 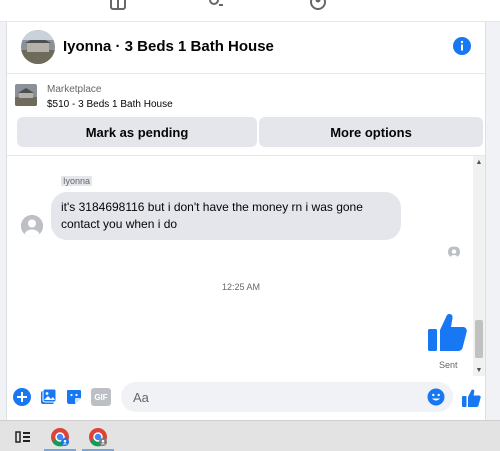 What do you see at coordinates (479, 370) in the screenshot?
I see `scroll-down-arrow-icon: ▼` at bounding box center [479, 370].